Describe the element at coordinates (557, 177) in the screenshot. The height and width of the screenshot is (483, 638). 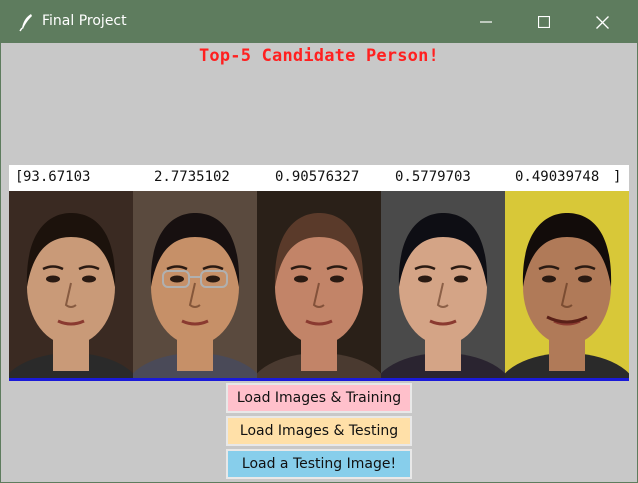
I see `score-5: 0.49039748` at that location.